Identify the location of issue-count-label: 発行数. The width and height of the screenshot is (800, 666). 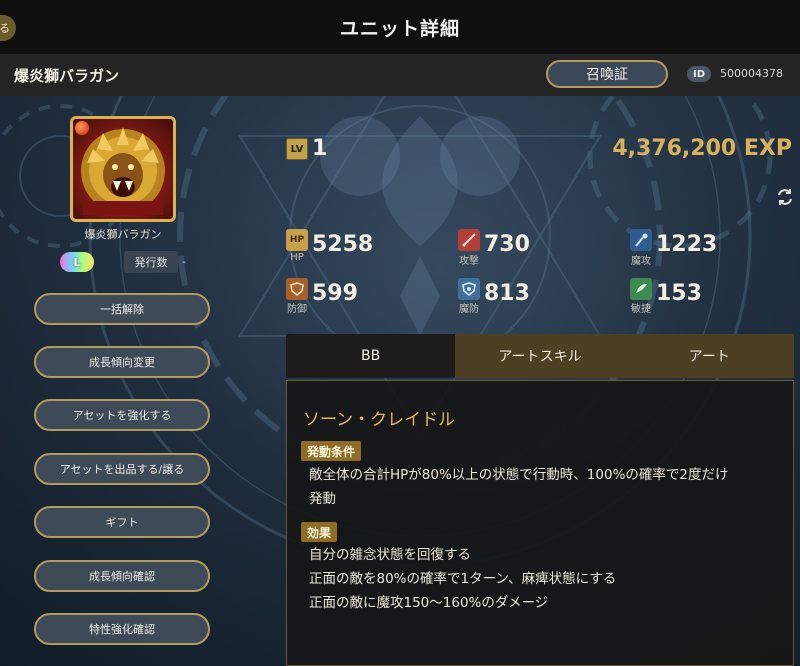
(151, 262).